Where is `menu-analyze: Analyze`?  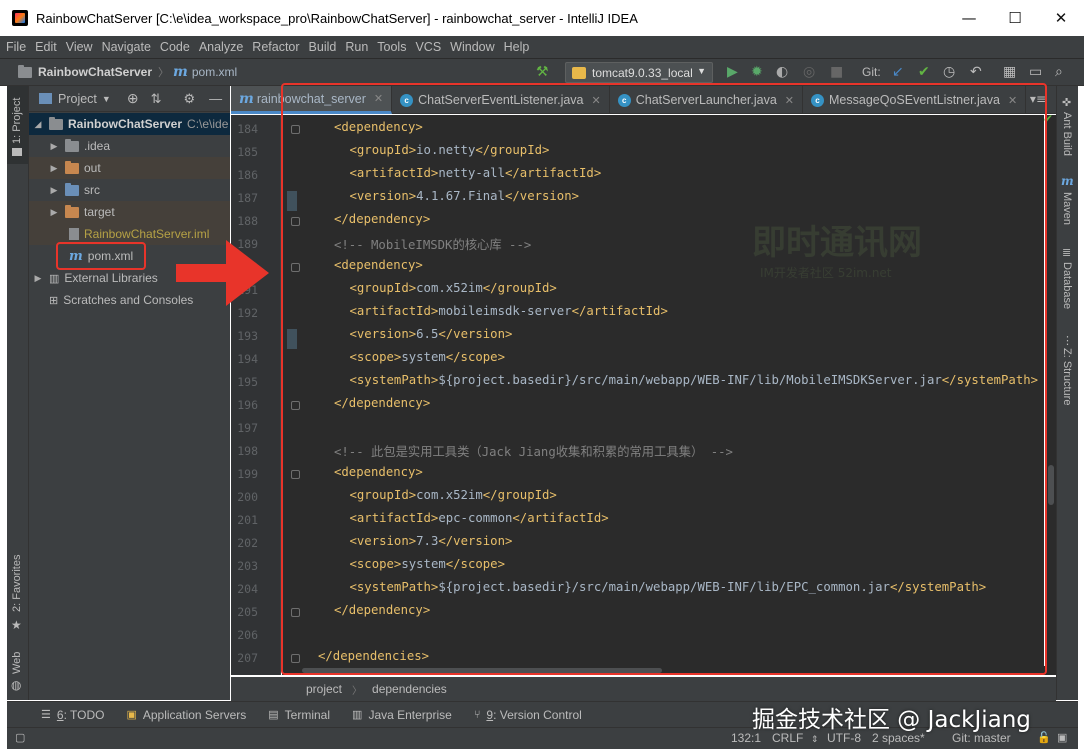
menu-analyze: Analyze is located at coordinates (221, 47).